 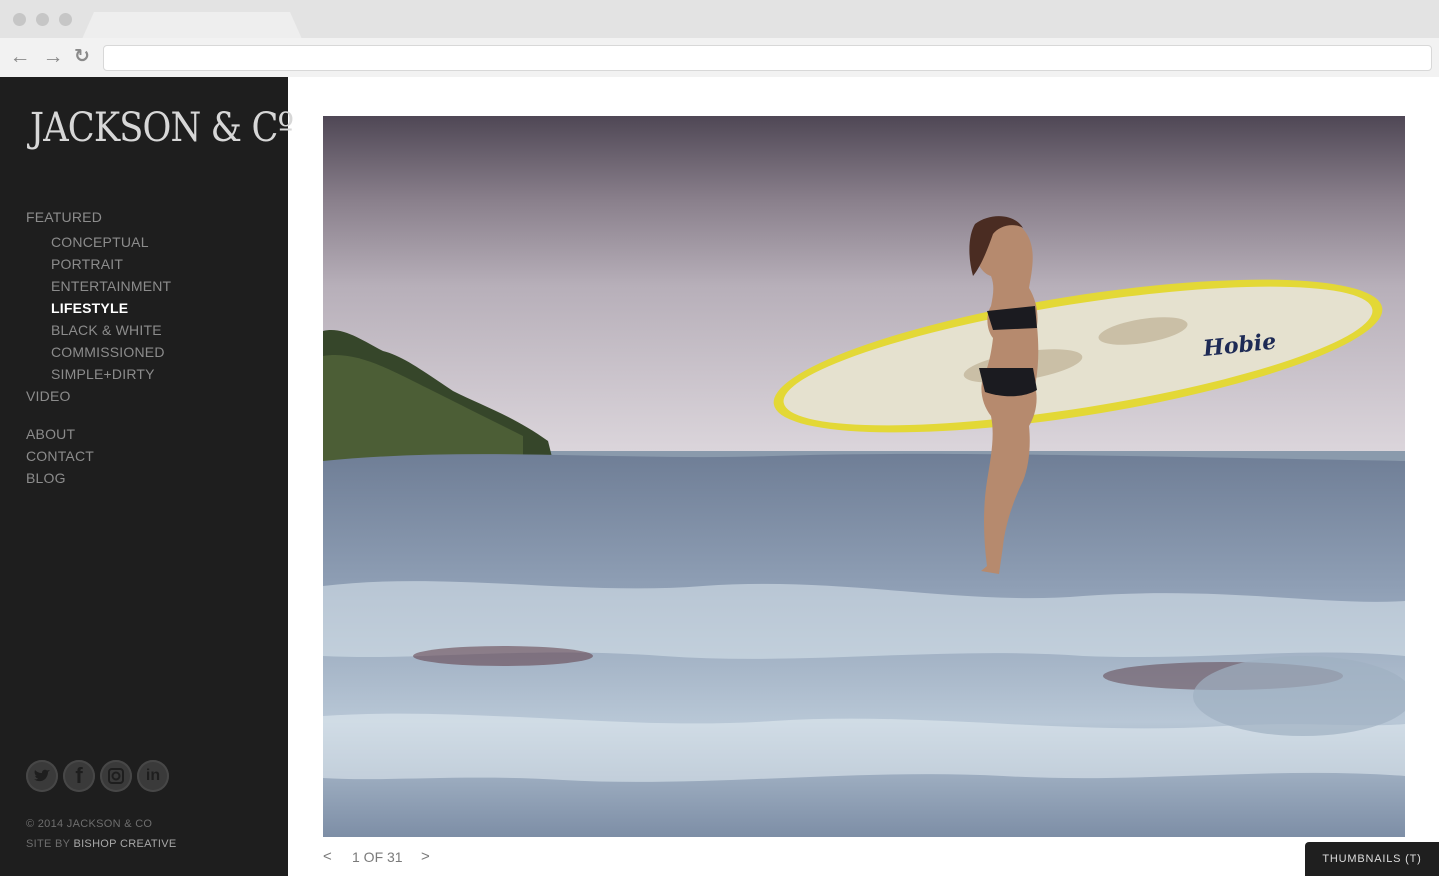 I want to click on linkedin-icon: in, so click(x=153, y=776).